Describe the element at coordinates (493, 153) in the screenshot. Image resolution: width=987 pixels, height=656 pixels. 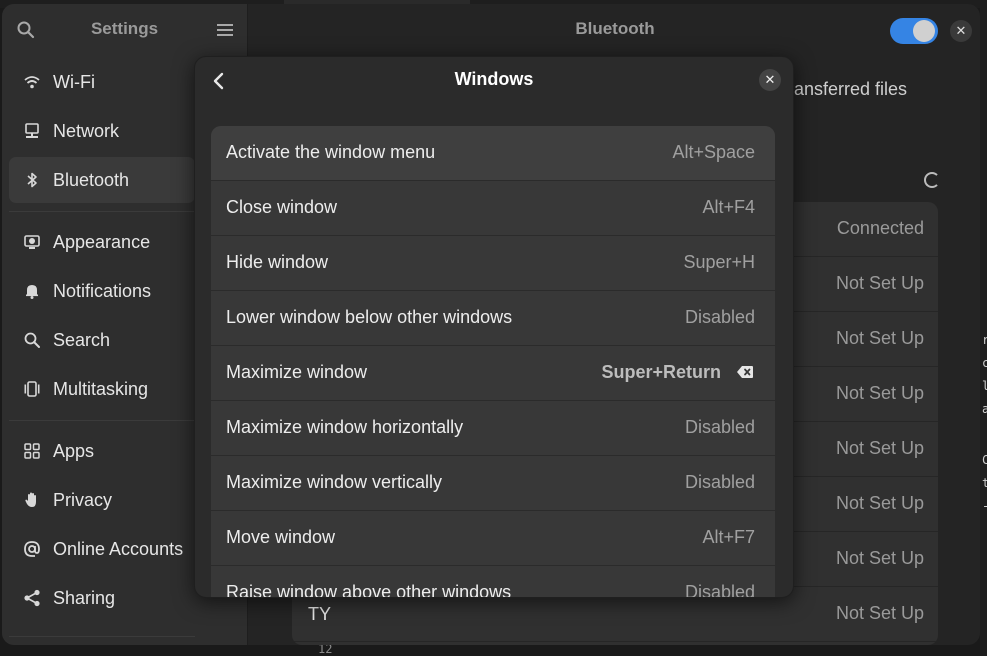
I see `shortcut-row: Activate the window menu Alt+Space` at that location.